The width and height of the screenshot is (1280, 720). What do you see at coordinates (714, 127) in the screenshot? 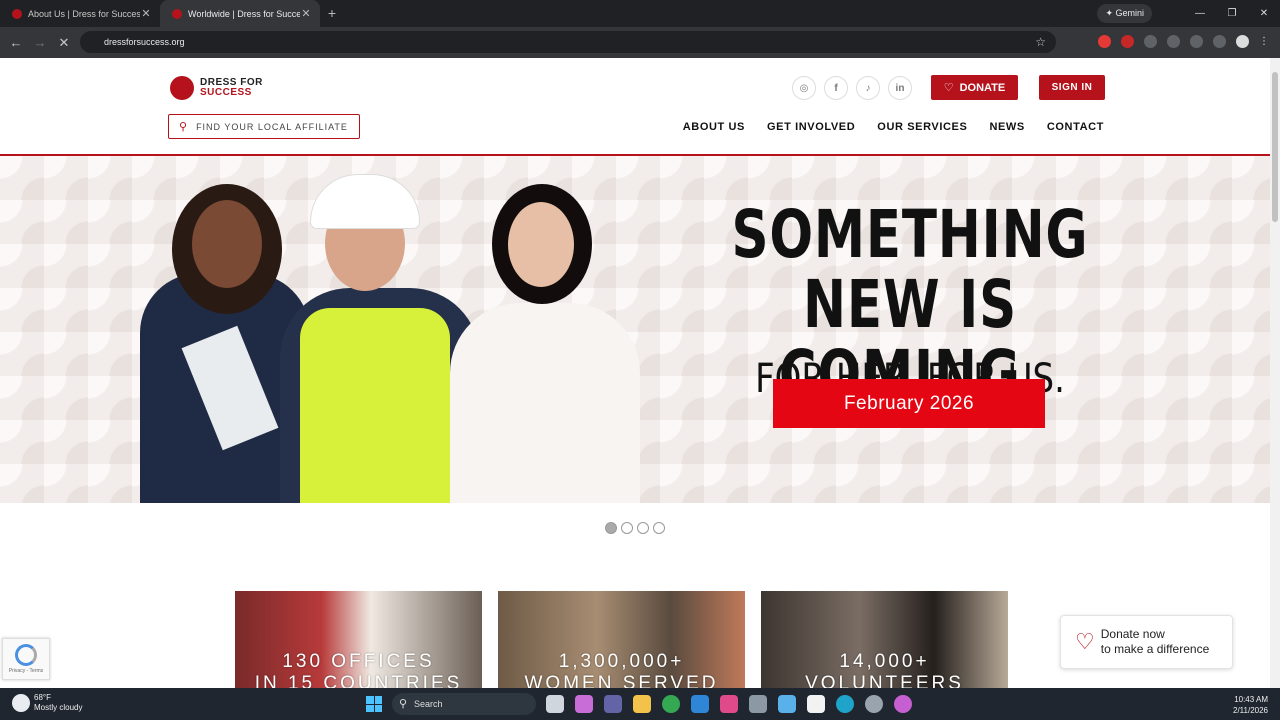
I see `nav-about-us: ABOUT US` at bounding box center [714, 127].